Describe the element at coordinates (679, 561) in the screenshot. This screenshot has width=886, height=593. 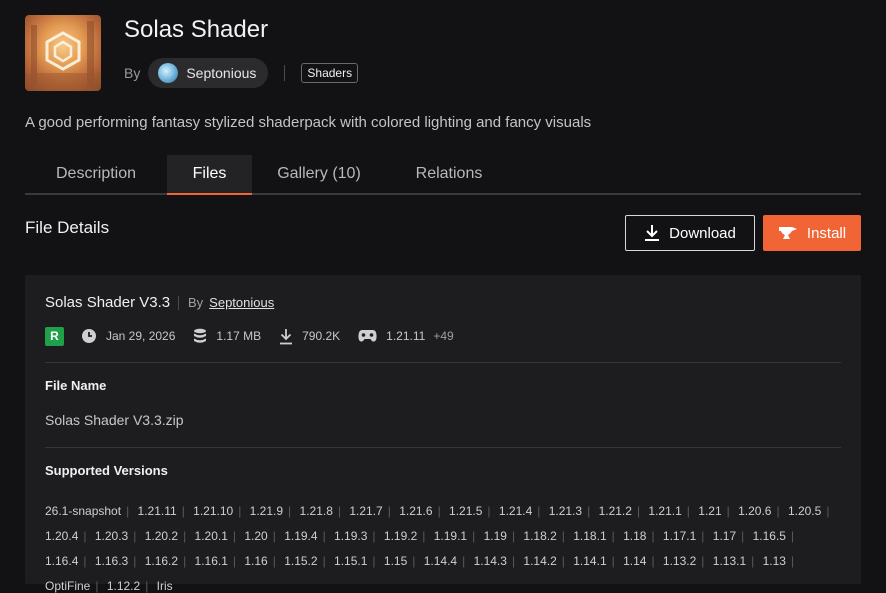
I see `version-item: 1.13.2` at that location.